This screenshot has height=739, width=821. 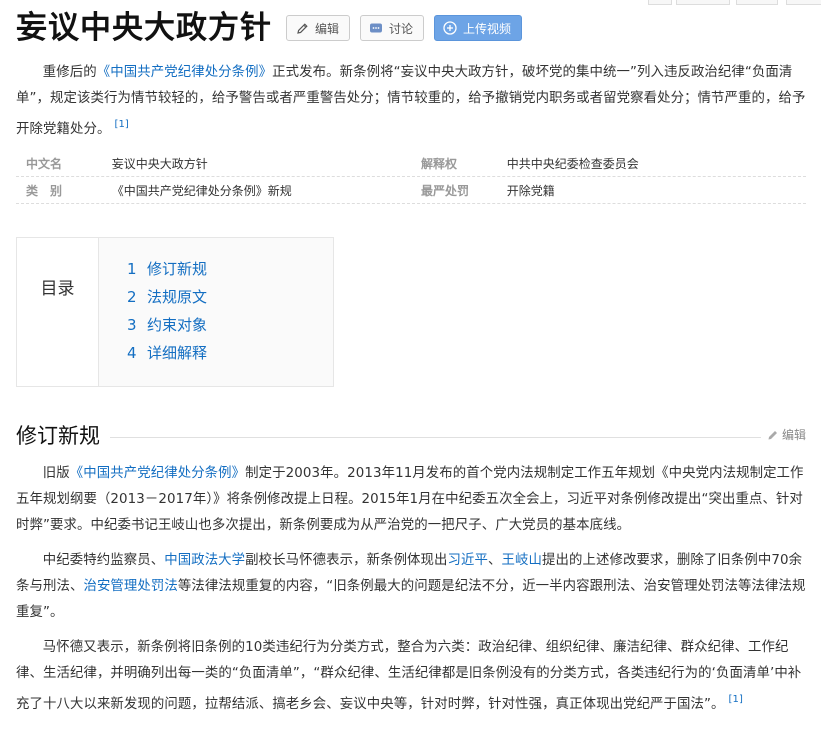 What do you see at coordinates (450, 28) in the screenshot?
I see `plus-circle-icon` at bounding box center [450, 28].